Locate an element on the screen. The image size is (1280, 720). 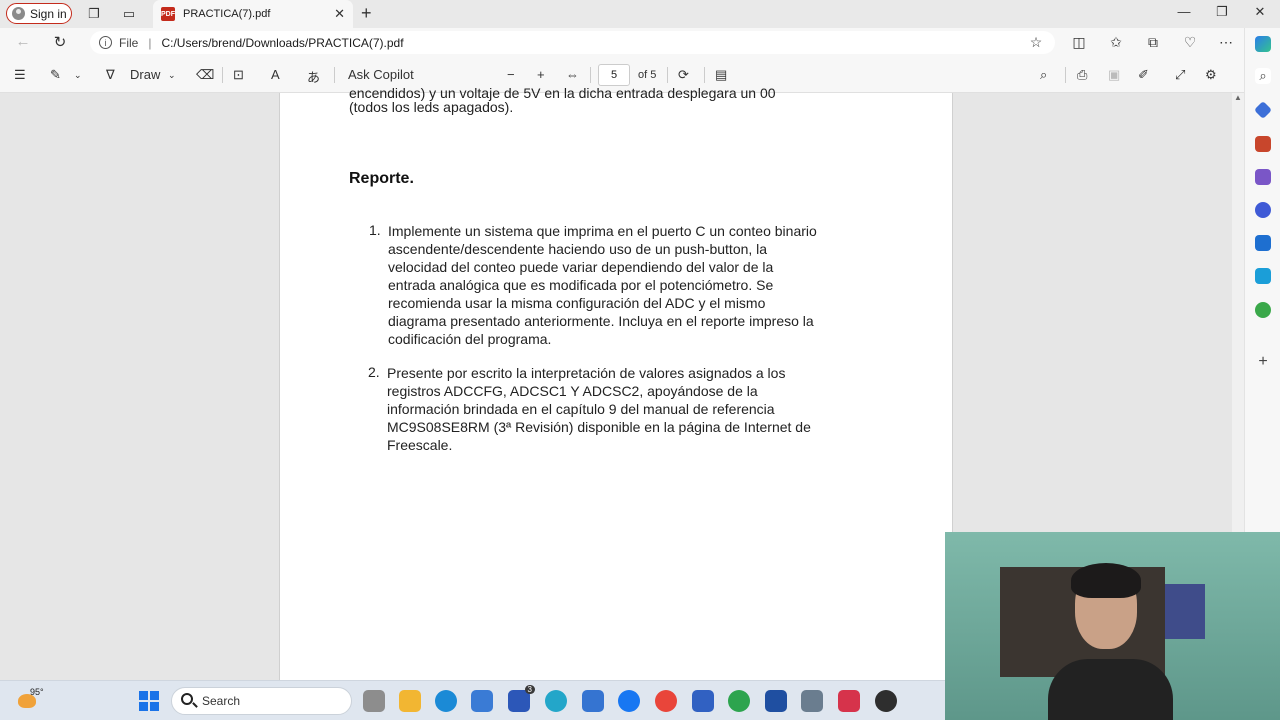
taskbar: 95° Search 3 is located at coordinates (472, 700).